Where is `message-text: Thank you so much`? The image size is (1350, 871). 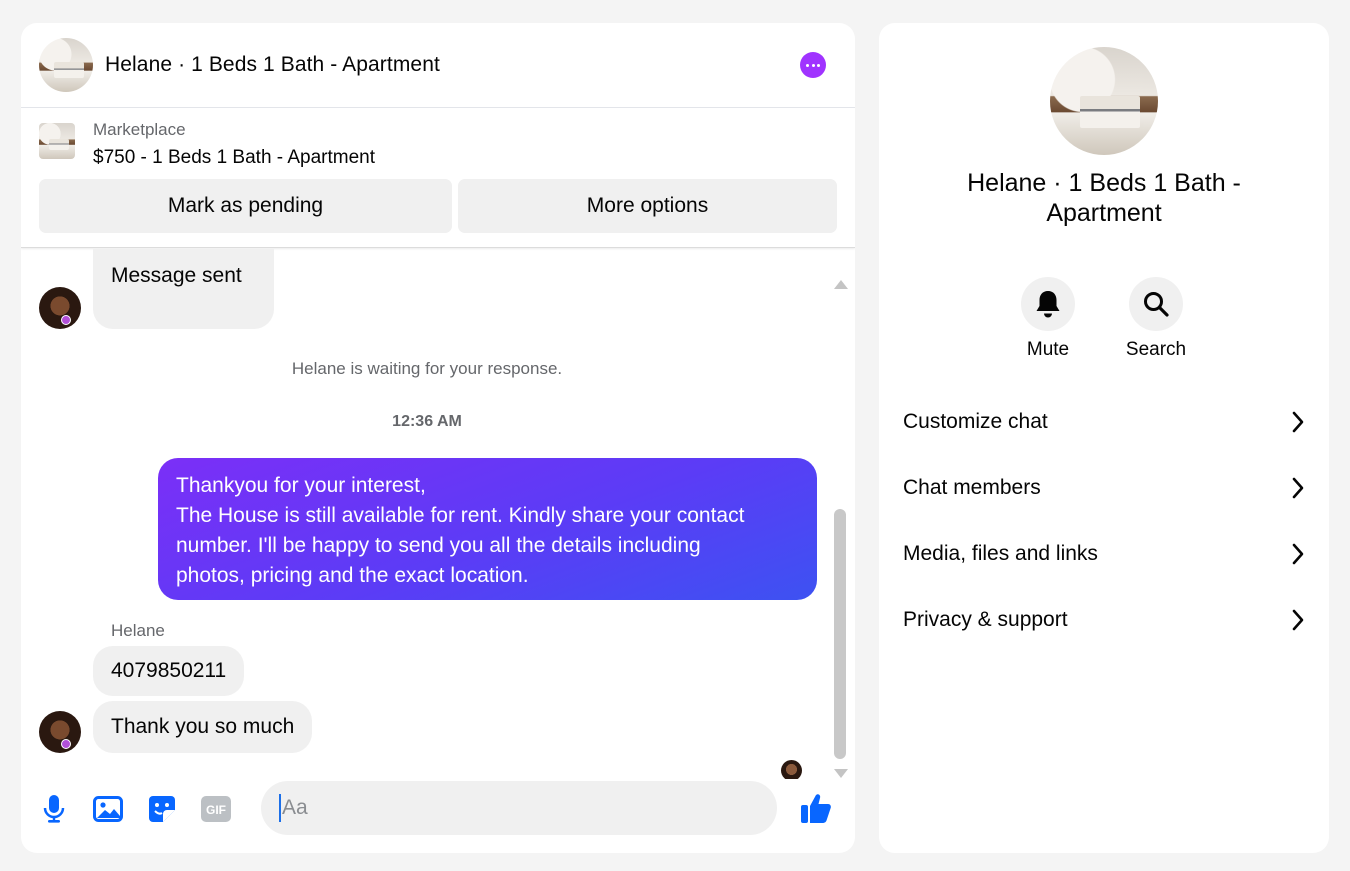 message-text: Thank you so much is located at coordinates (203, 726).